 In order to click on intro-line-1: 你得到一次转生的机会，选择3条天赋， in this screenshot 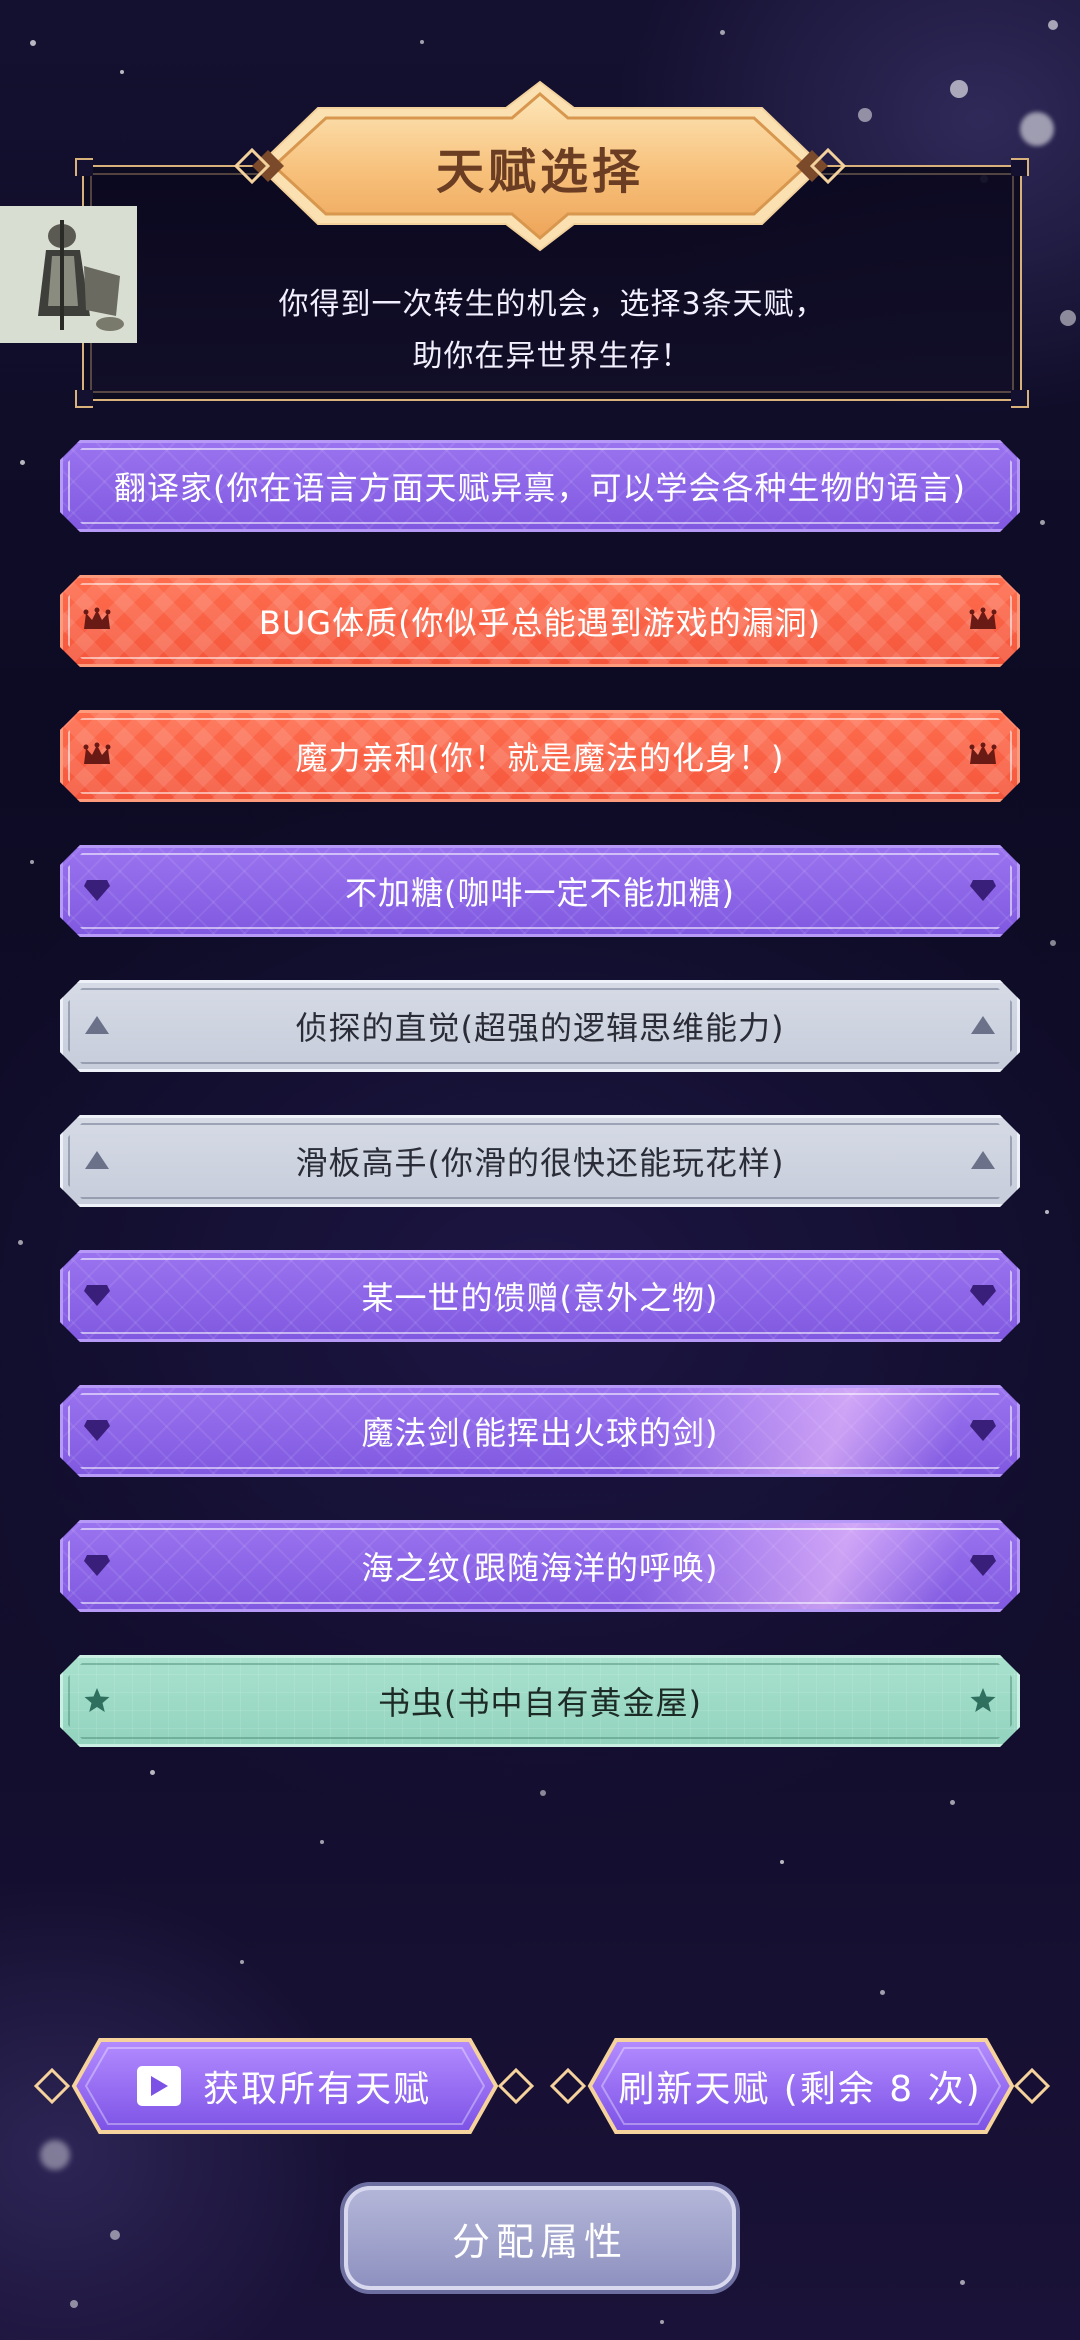, I will do `click(552, 304)`.